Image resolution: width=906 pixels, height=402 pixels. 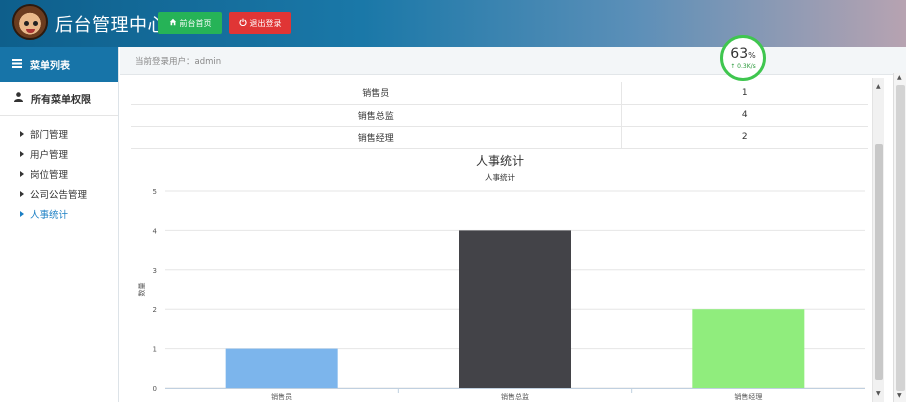 What do you see at coordinates (744, 137) in the screenshot?
I see `table-cell-count: 2` at bounding box center [744, 137].